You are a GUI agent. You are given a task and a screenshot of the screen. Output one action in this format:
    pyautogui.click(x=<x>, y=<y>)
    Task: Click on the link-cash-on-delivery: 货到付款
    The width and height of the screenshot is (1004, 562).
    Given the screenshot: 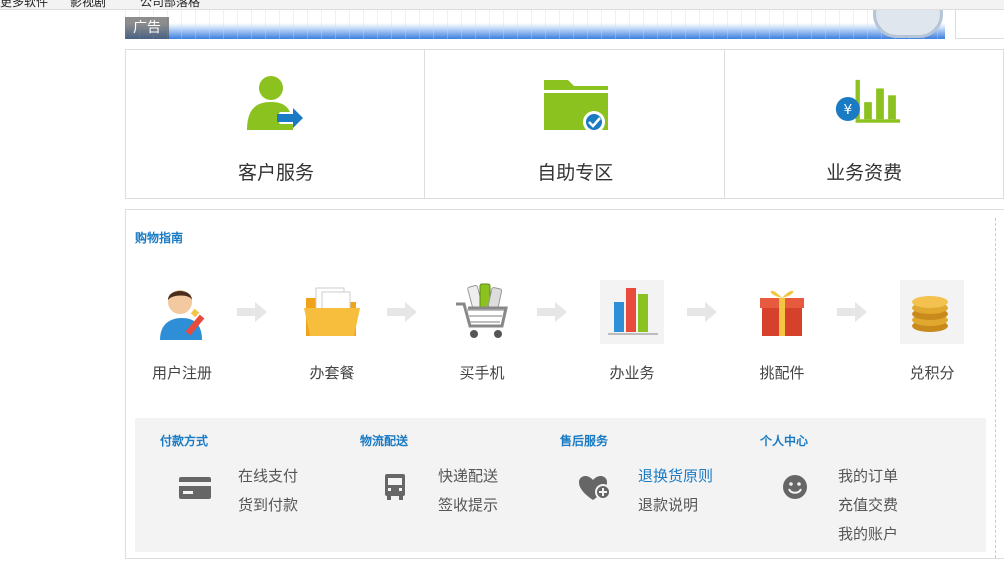 What is the action you would take?
    pyautogui.click(x=268, y=505)
    